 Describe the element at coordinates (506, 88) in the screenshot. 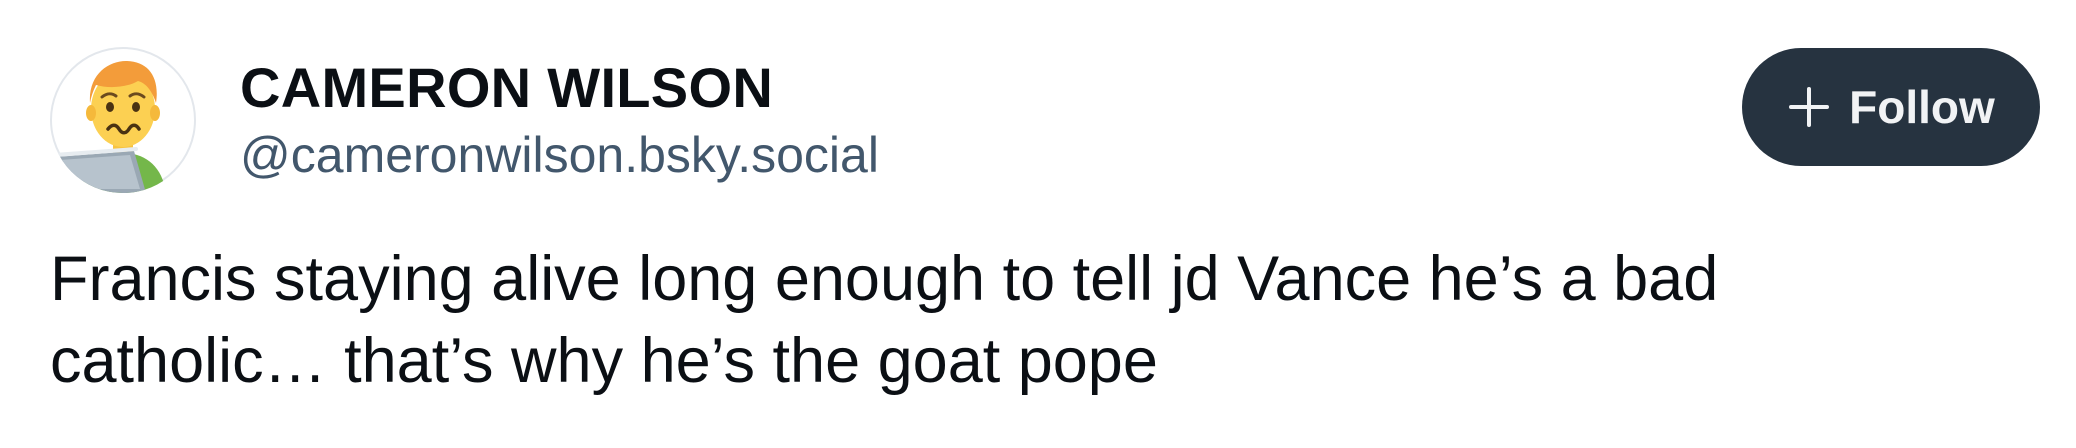

I see `author-display-name: CAMERON WILSON` at that location.